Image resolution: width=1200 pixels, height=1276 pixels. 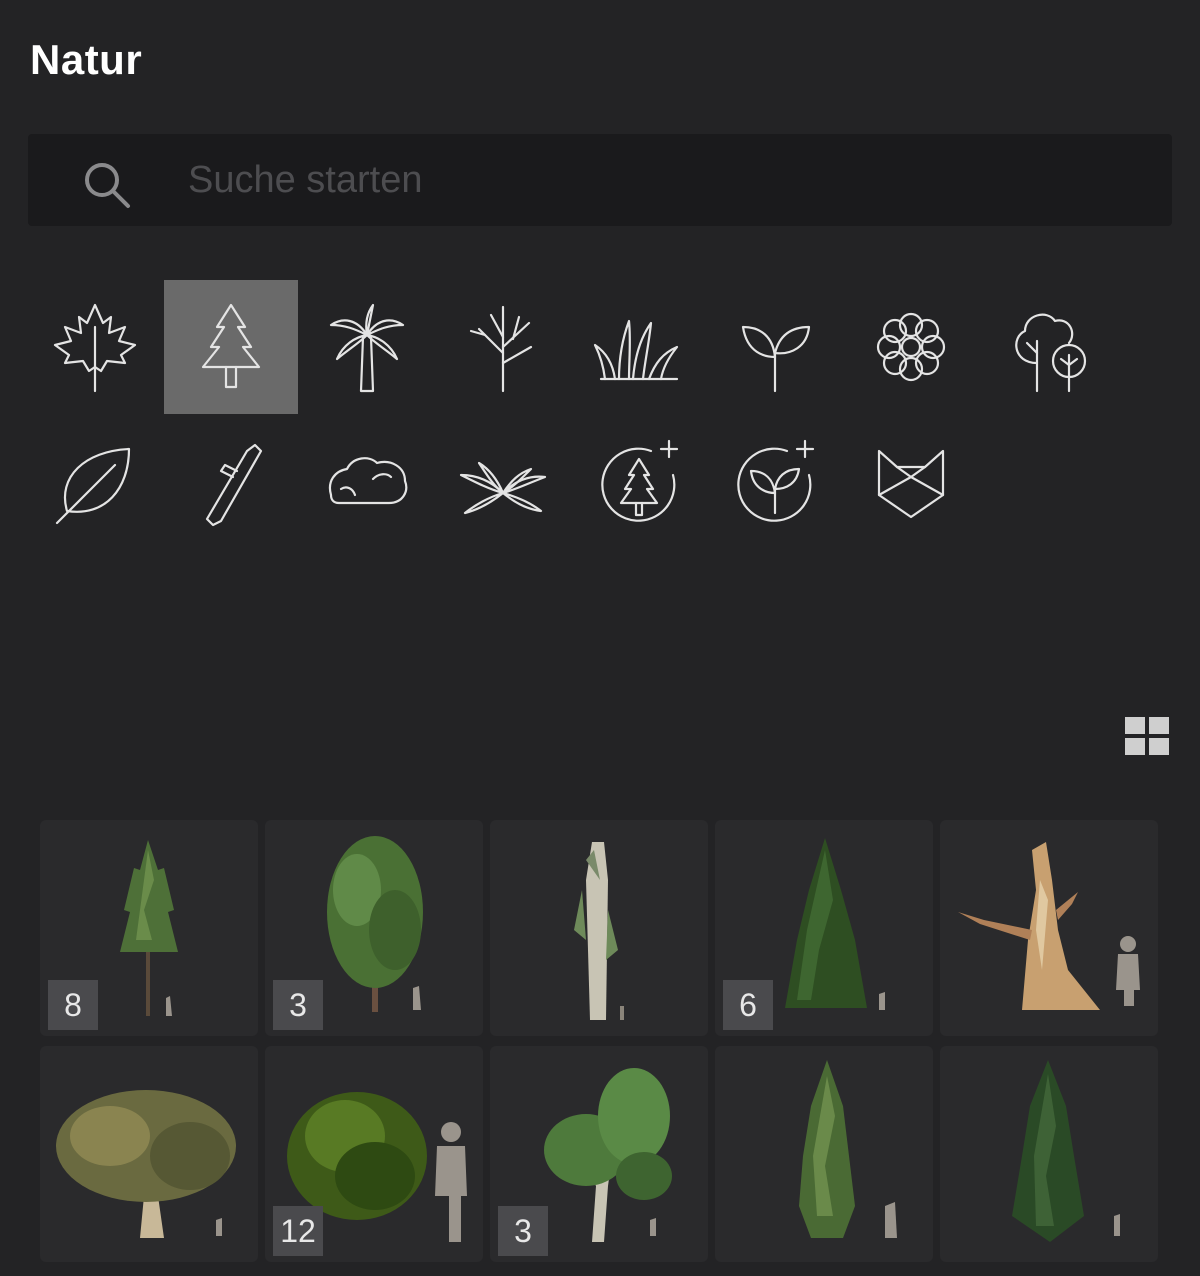 I want to click on sprout-icon, so click(x=776, y=359).